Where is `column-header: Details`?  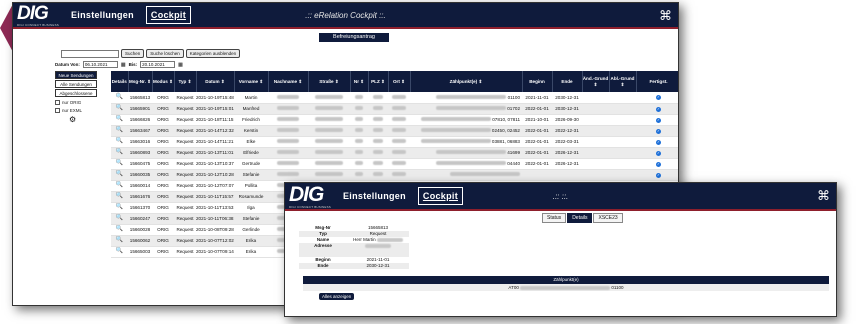 column-header: Details is located at coordinates (120, 81).